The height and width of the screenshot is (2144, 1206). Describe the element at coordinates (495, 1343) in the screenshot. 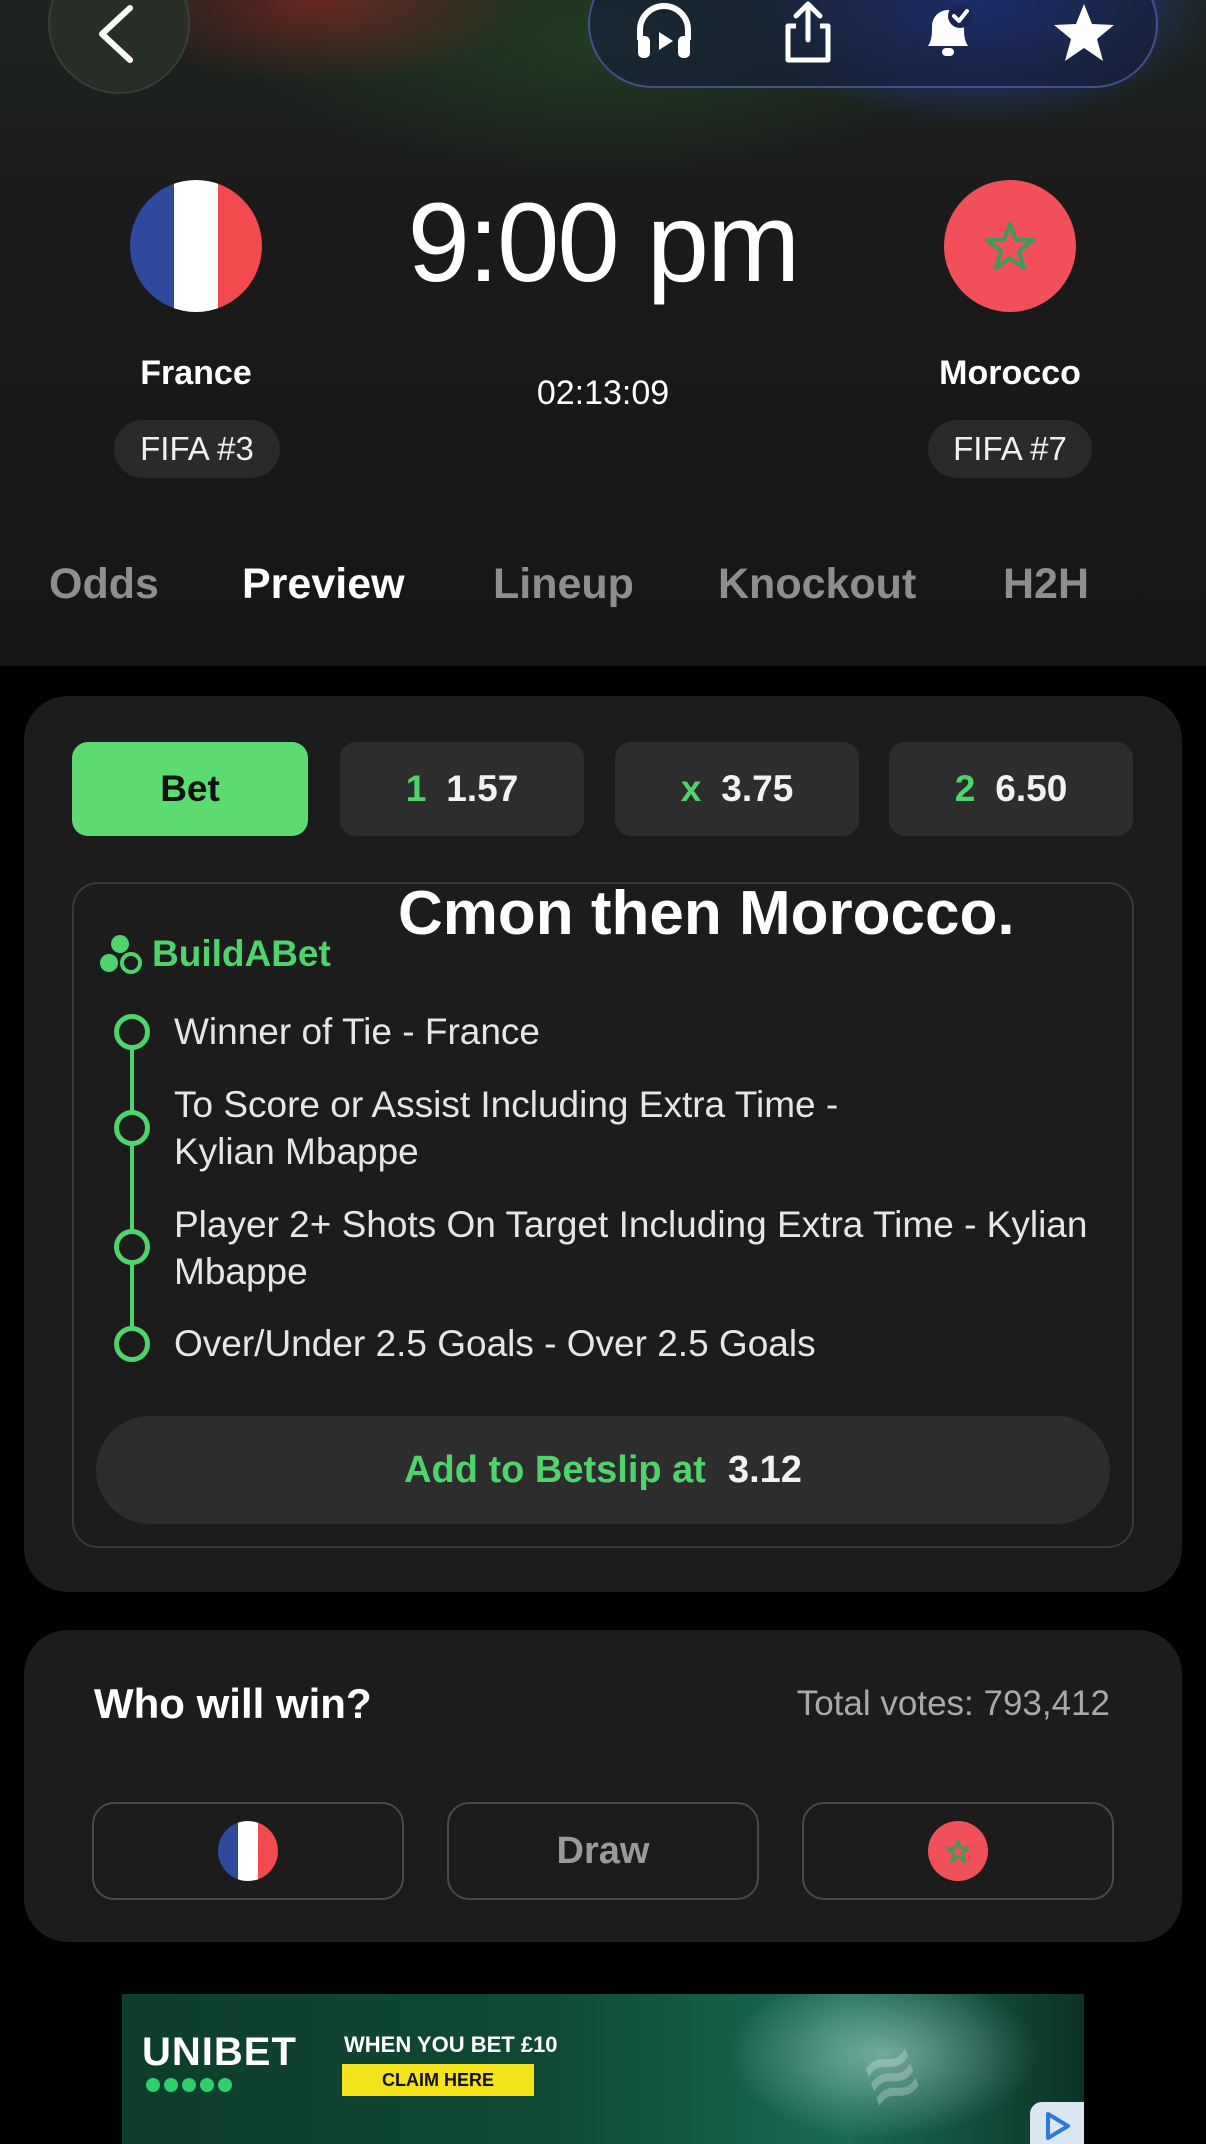

I see `bet-leg: Over/Under 2.5 Goals - Over 2.5 Goals` at that location.